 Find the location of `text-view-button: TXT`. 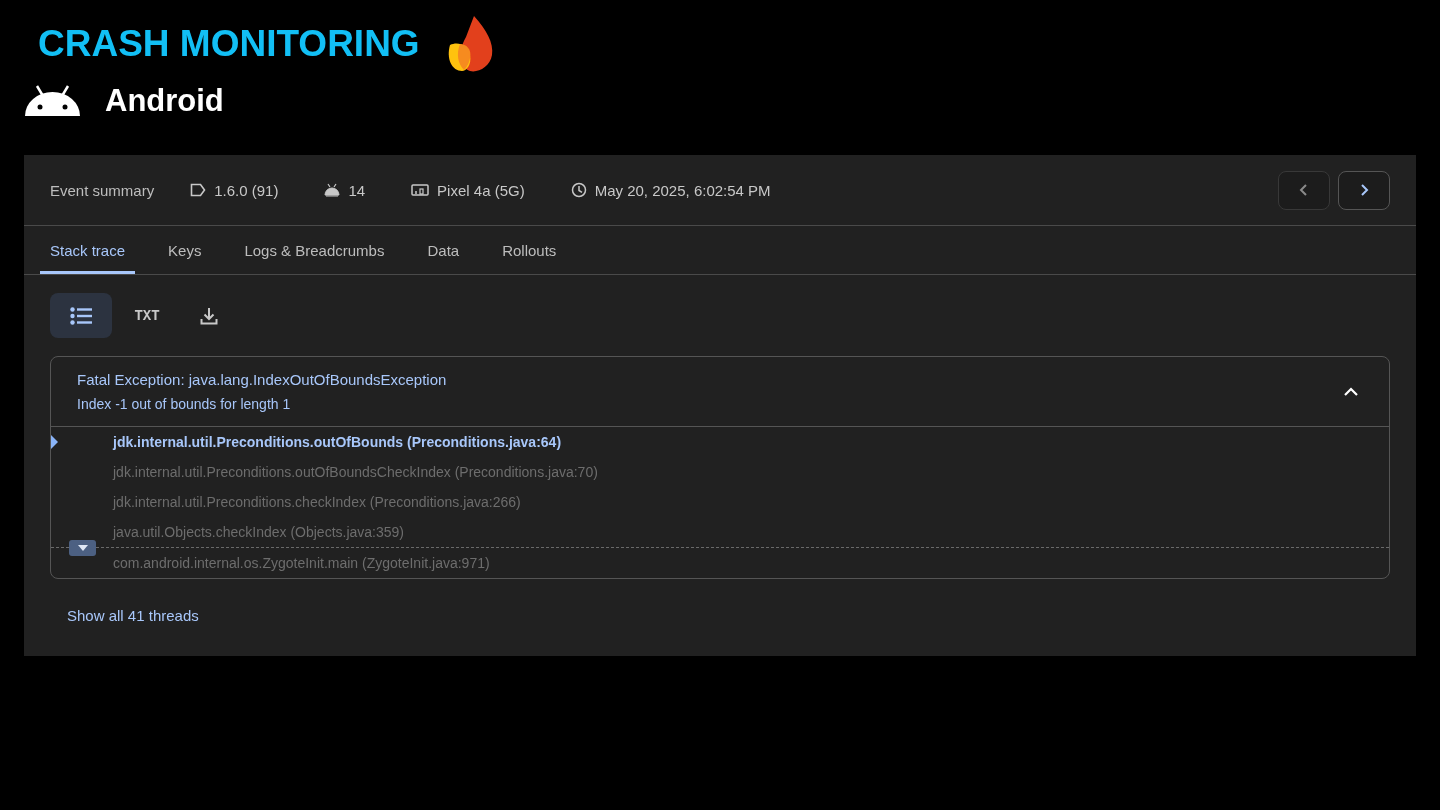

text-view-button: TXT is located at coordinates (147, 315).